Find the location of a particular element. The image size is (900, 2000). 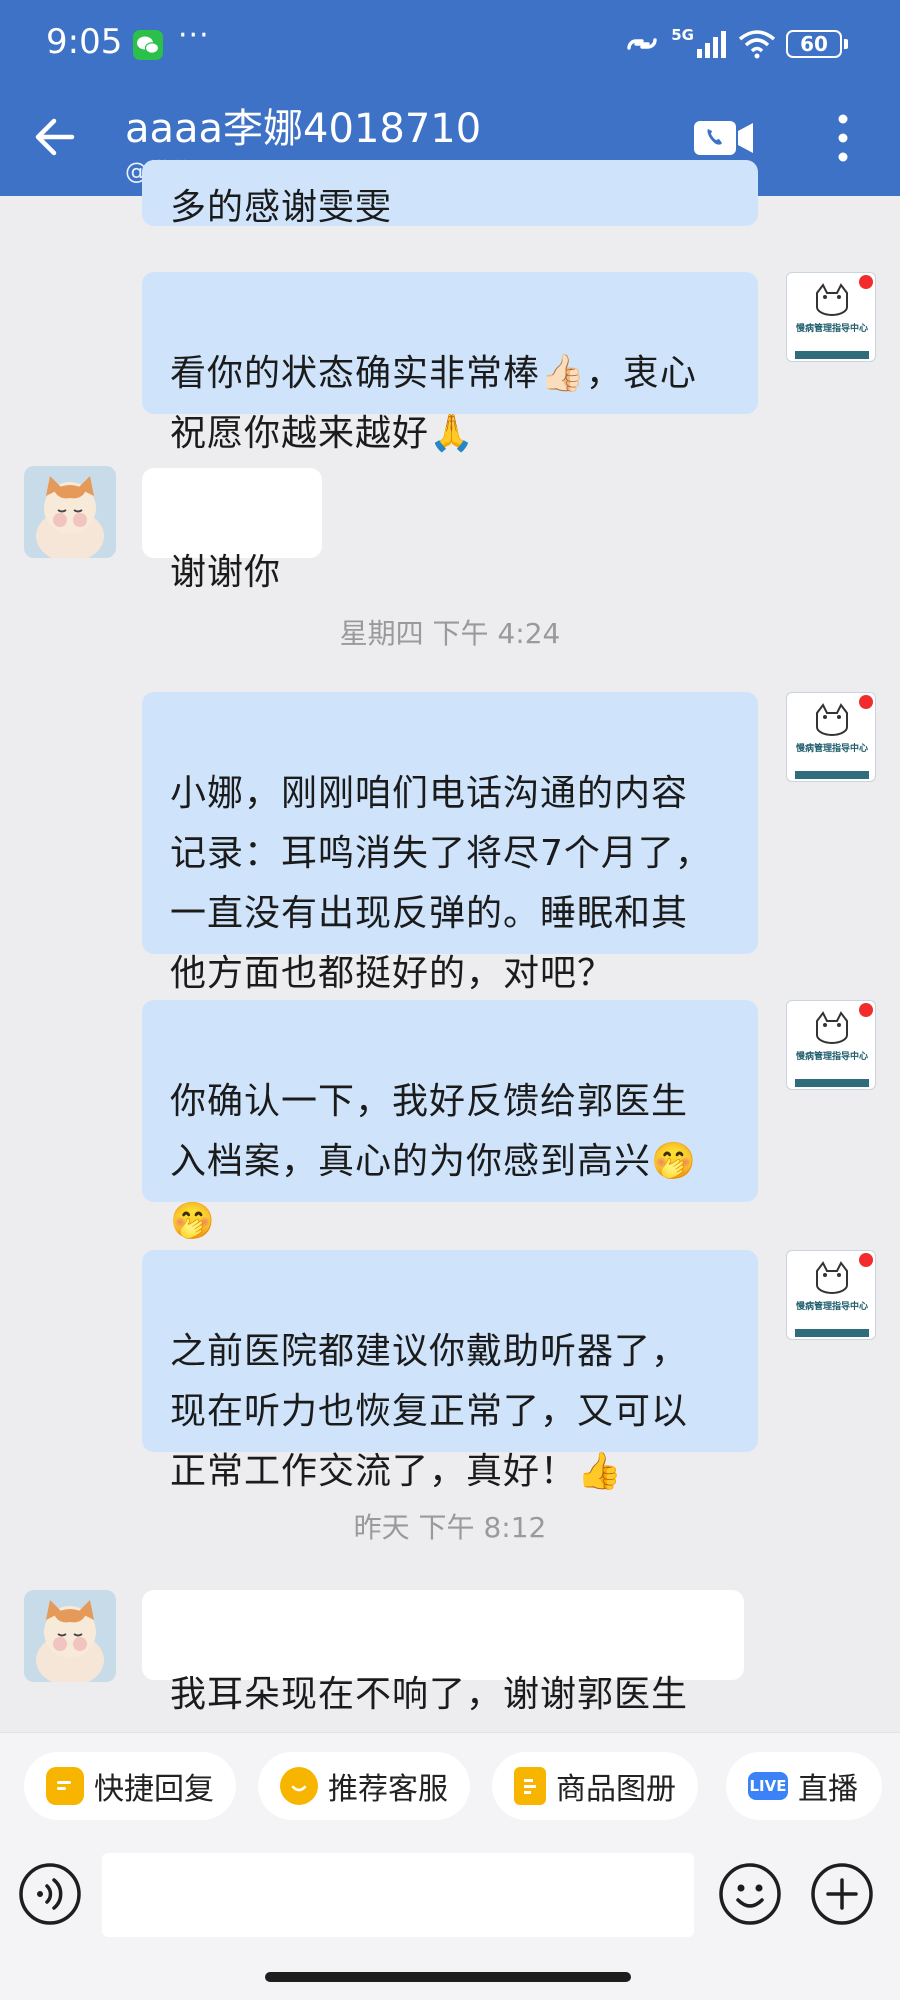

status-icons: 5G 60 is located at coordinates (735, 44).